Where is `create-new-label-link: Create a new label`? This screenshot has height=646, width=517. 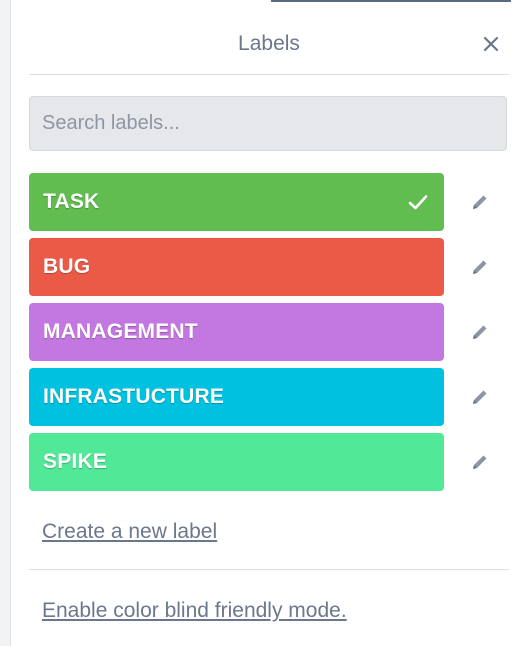
create-new-label-link: Create a new label is located at coordinates (129, 532).